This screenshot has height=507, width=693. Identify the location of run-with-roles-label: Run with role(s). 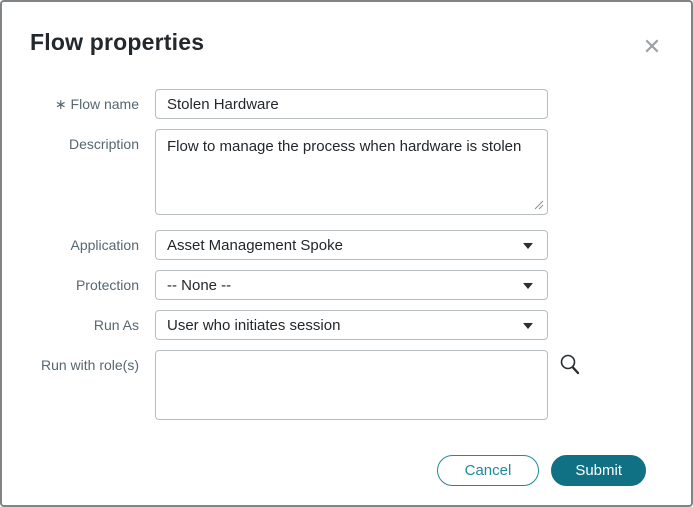
(89, 365).